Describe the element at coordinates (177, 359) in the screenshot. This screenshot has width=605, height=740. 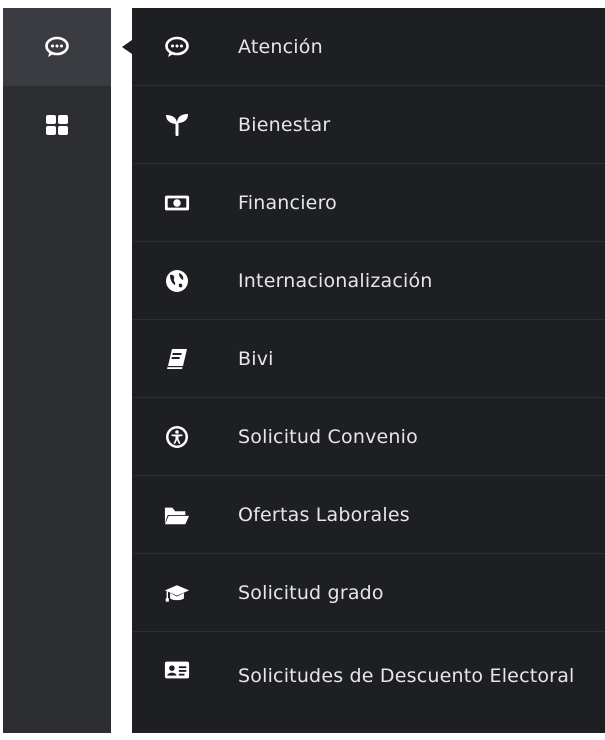
I see `book-icon` at that location.